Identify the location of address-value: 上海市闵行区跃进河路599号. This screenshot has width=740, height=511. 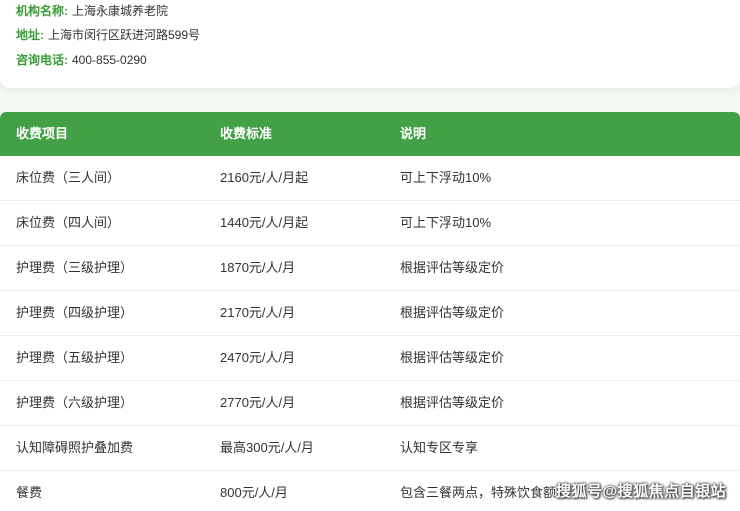
(124, 35).